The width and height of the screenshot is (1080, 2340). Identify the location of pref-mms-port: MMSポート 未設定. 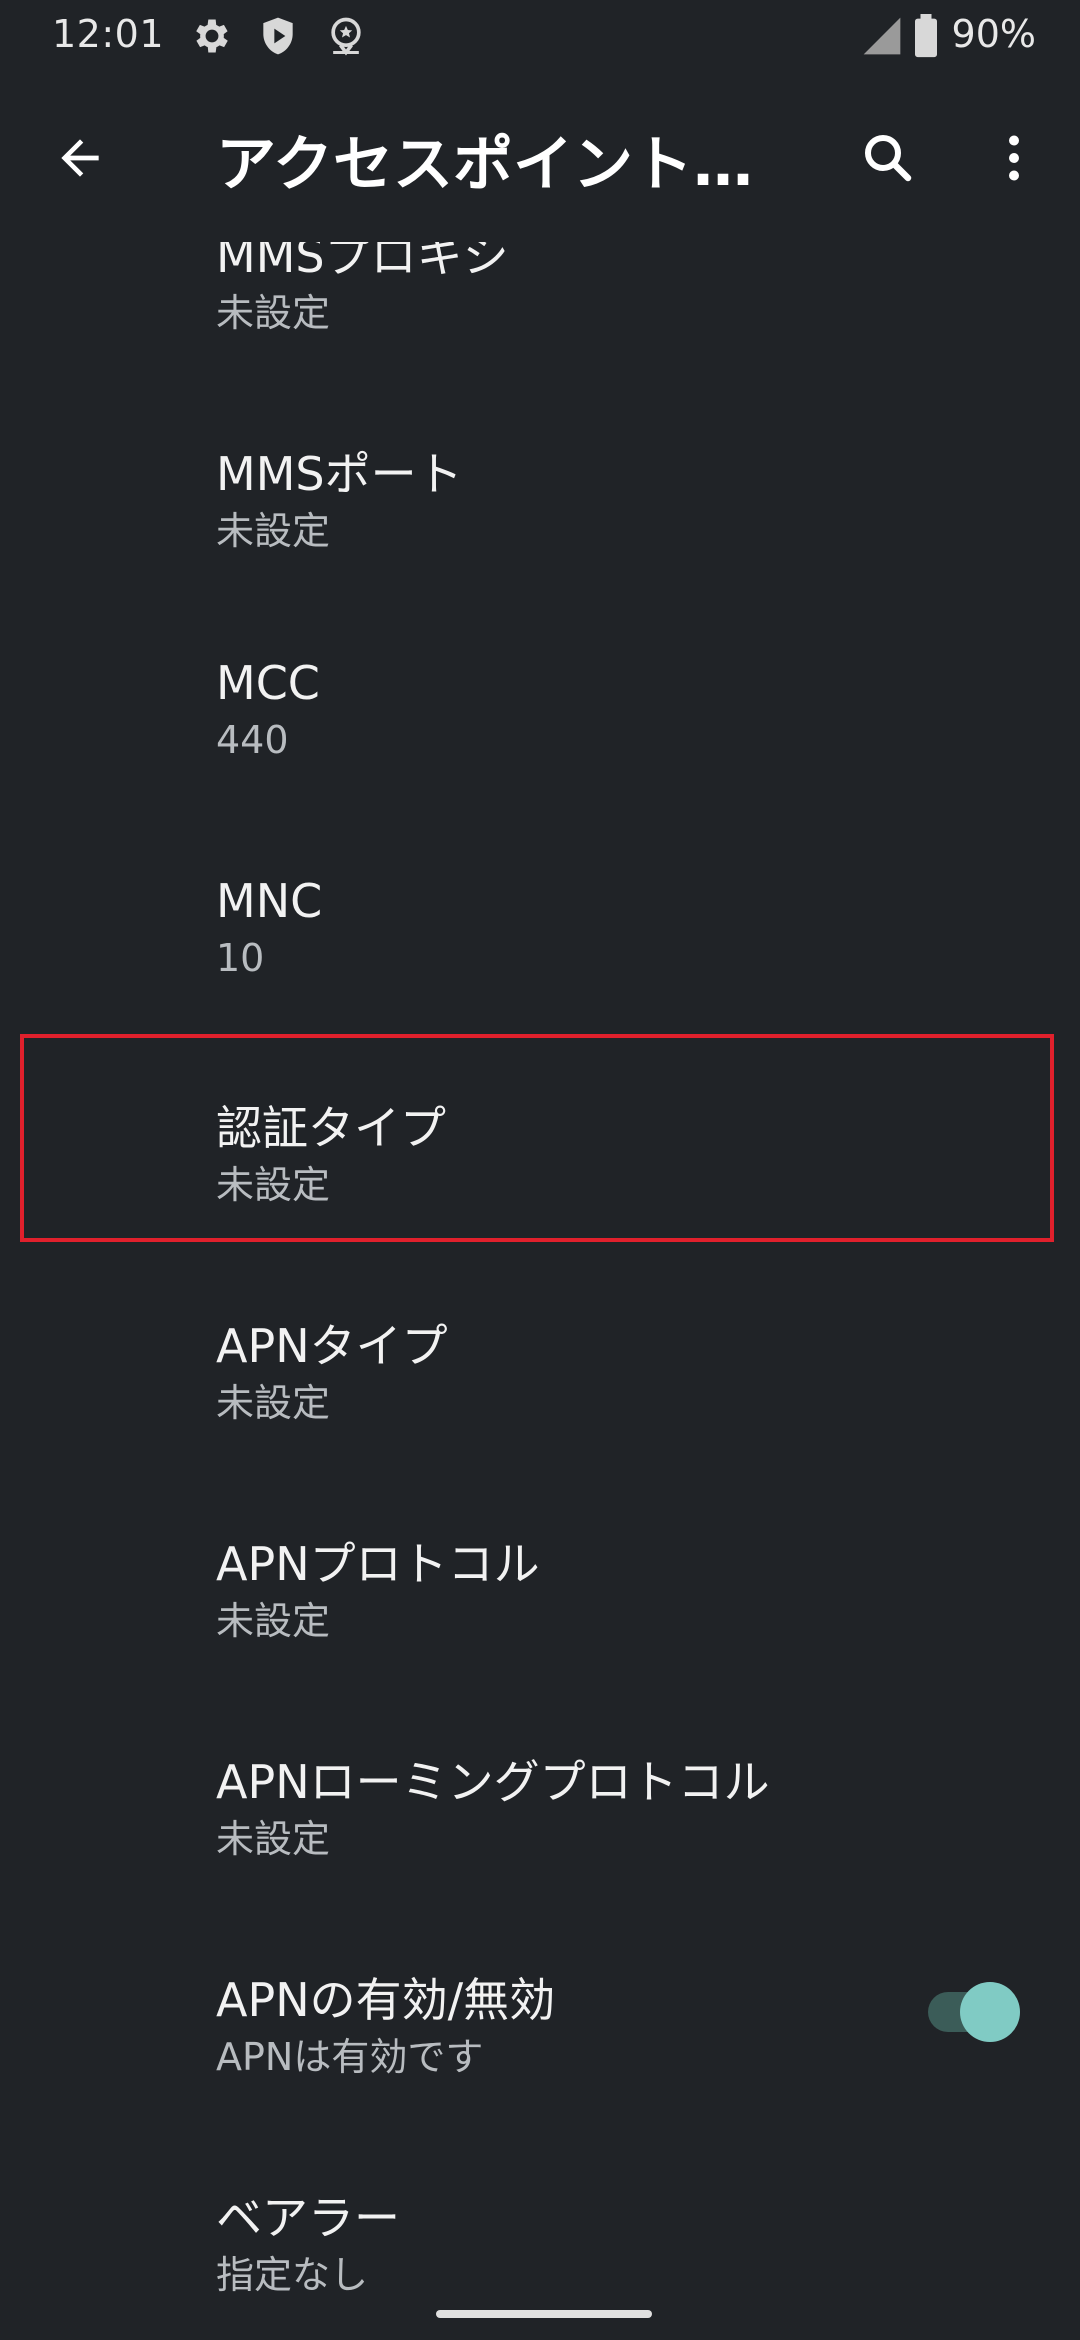
(540, 483).